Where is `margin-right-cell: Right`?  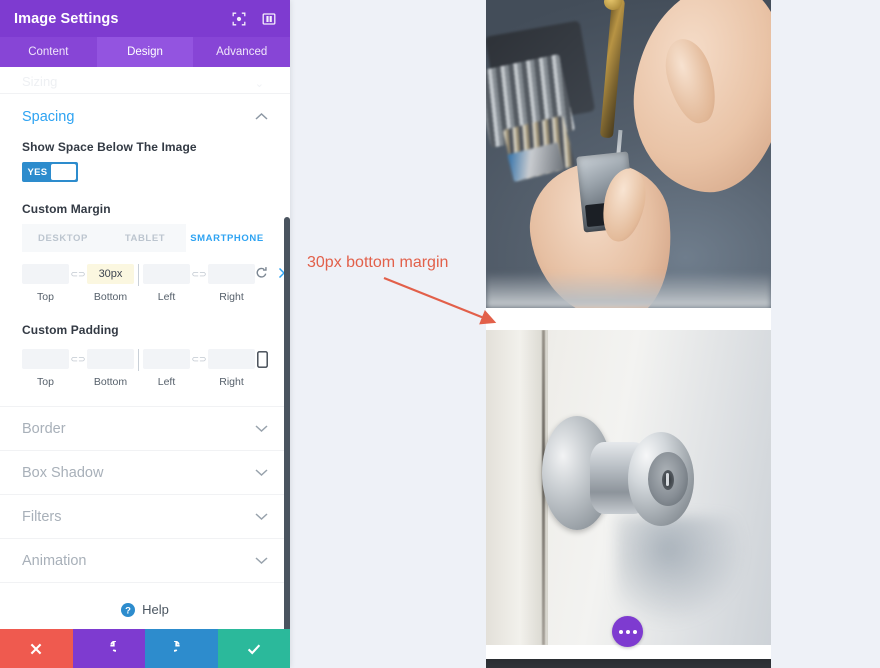 margin-right-cell: Right is located at coordinates (231, 283).